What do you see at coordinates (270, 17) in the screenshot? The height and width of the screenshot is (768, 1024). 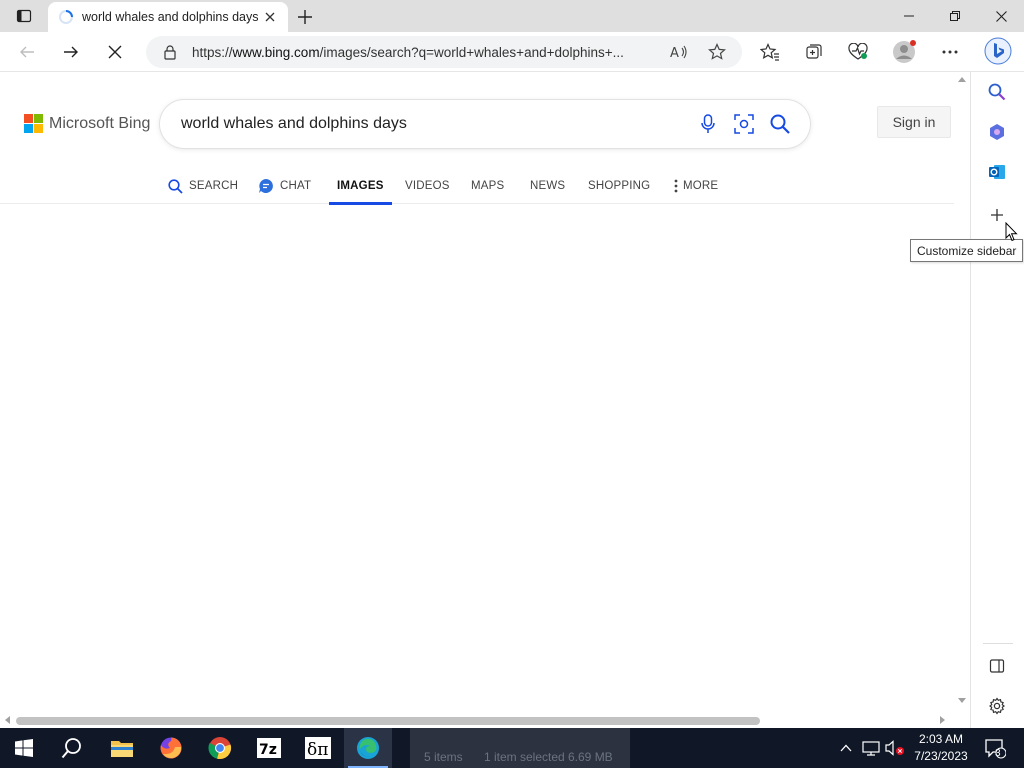 I see `tab-close-icon` at bounding box center [270, 17].